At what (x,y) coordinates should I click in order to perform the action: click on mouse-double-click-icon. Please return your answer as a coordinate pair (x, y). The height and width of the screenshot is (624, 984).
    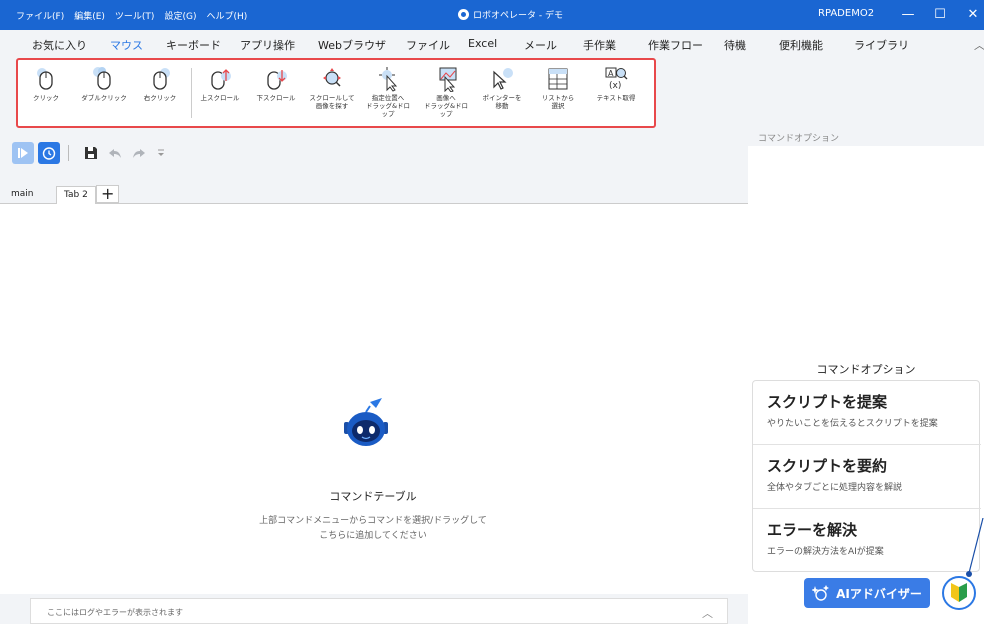
    Looking at the image, I should click on (102, 78).